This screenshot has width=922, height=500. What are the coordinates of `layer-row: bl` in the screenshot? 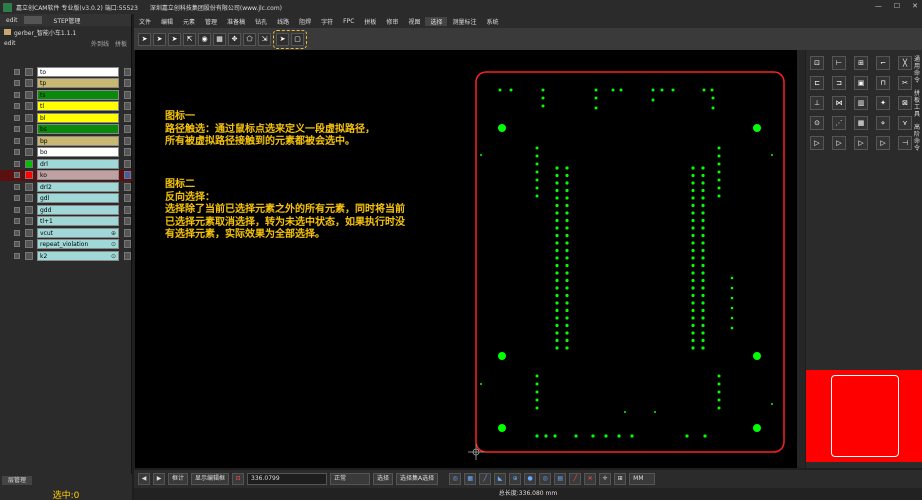 It's located at (66, 118).